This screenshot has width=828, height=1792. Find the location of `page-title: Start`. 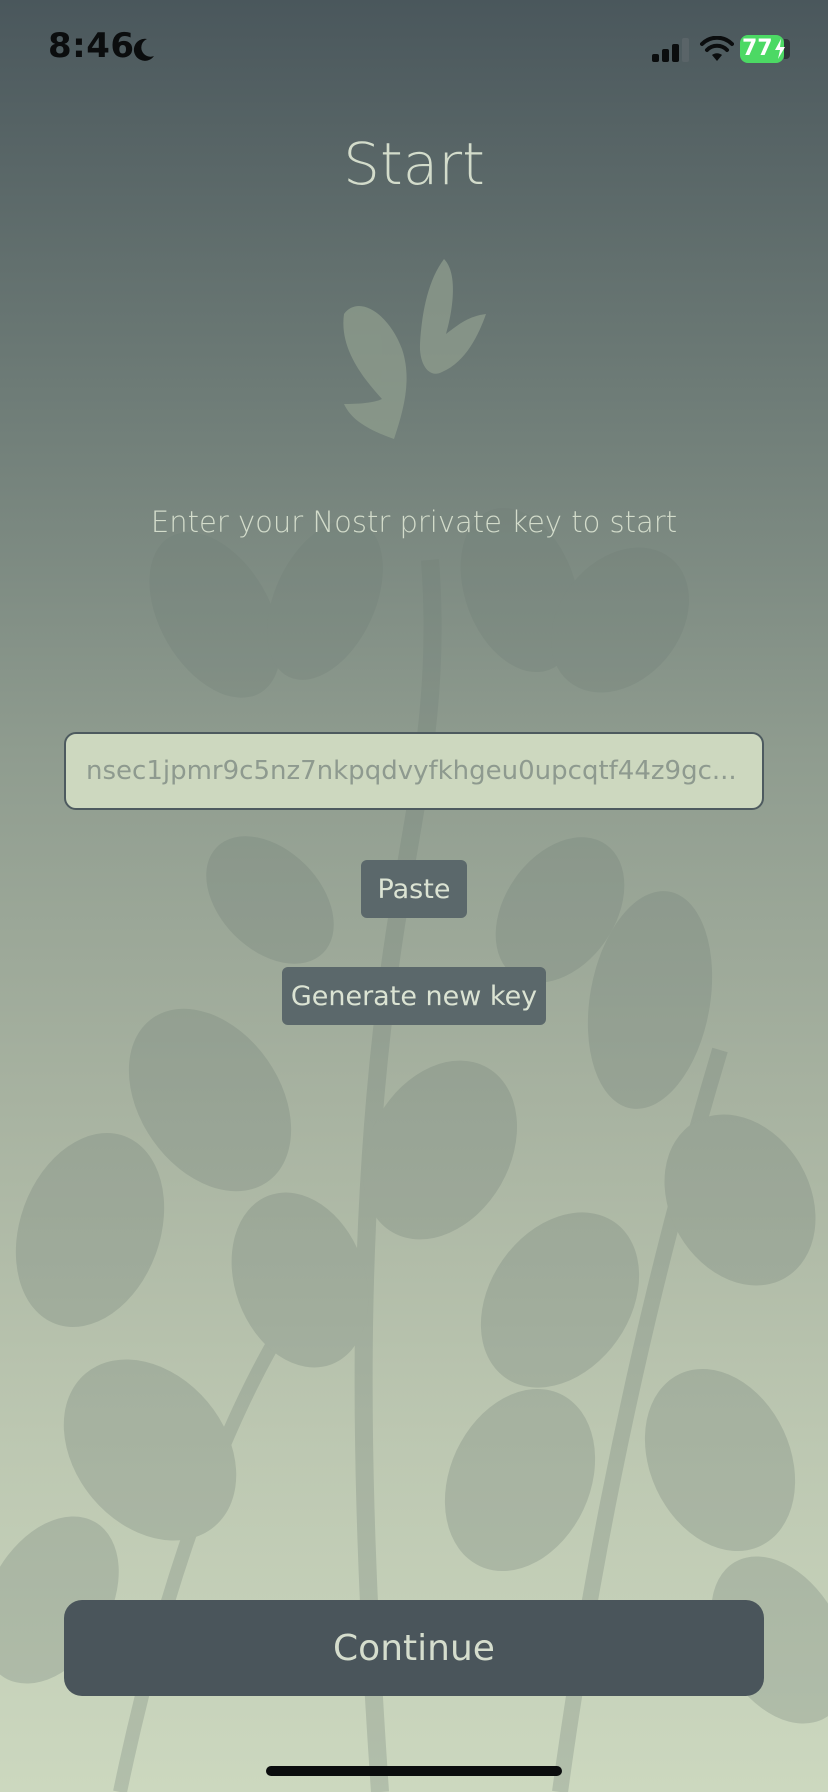

page-title: Start is located at coordinates (414, 164).